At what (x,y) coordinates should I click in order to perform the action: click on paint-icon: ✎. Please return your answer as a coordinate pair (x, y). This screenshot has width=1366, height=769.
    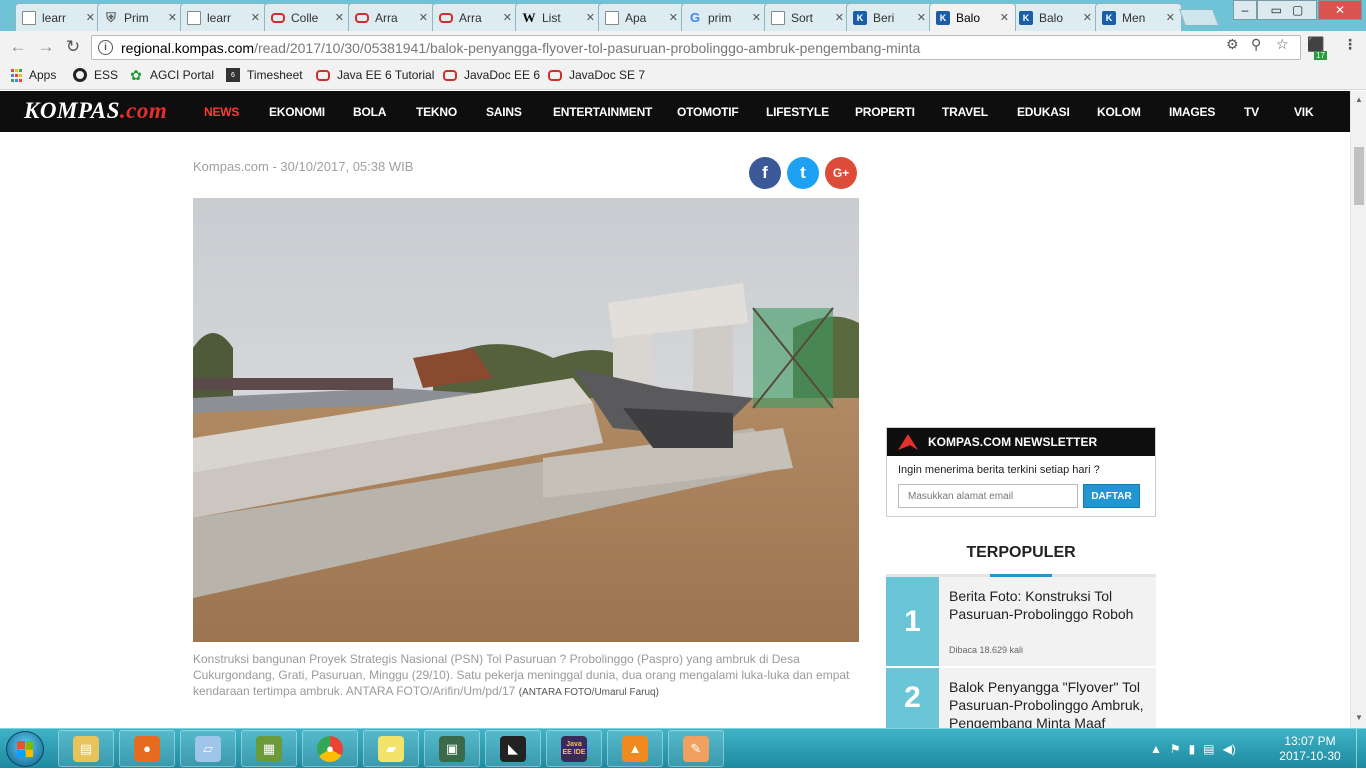
    Looking at the image, I should click on (696, 748).